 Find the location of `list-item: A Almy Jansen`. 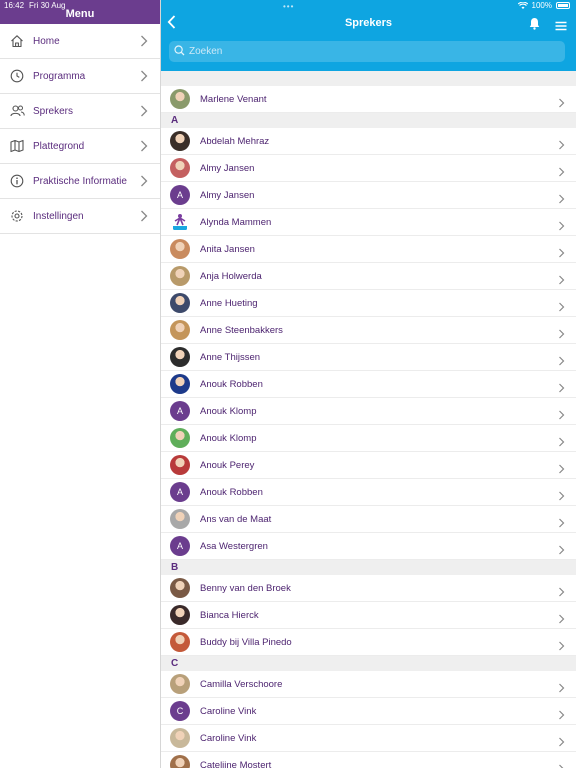

list-item: A Almy Jansen is located at coordinates (368, 195).